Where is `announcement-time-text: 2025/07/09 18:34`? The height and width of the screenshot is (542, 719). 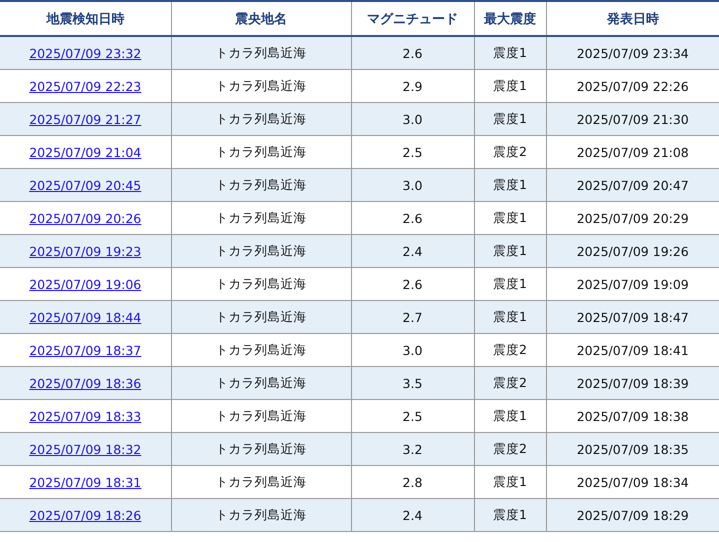 announcement-time-text: 2025/07/09 18:34 is located at coordinates (632, 482).